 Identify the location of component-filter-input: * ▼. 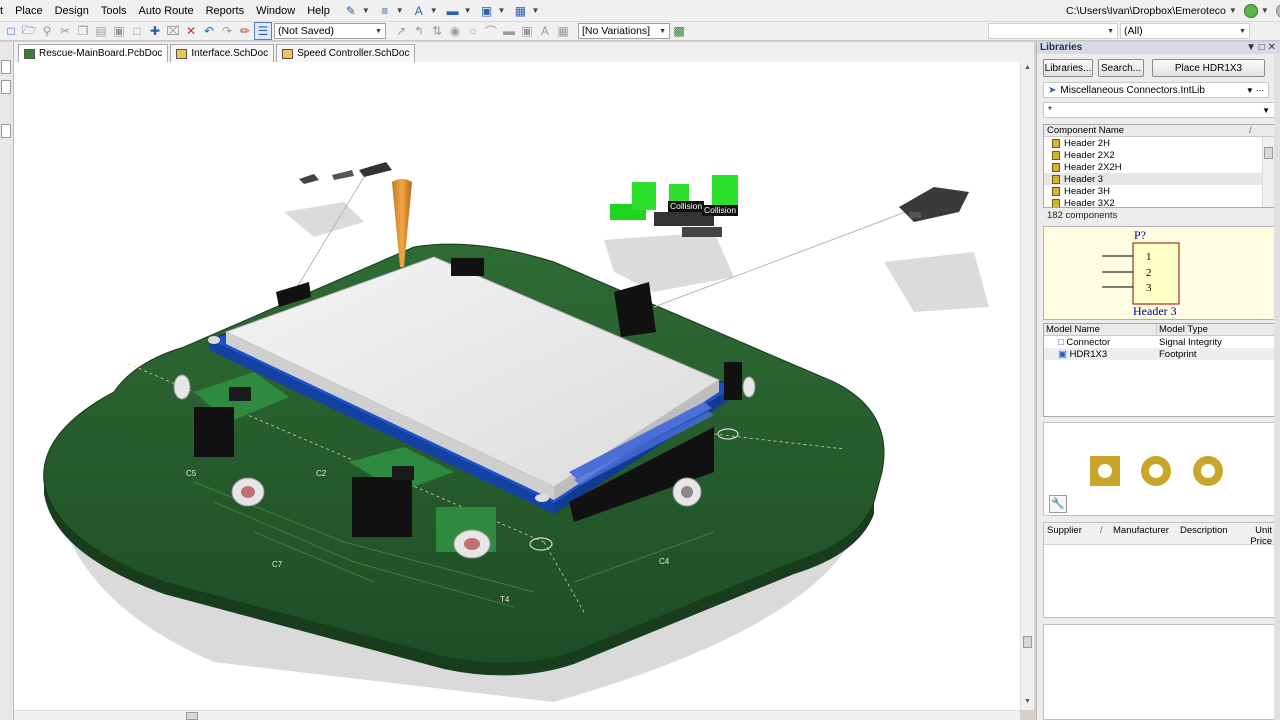
(1159, 110).